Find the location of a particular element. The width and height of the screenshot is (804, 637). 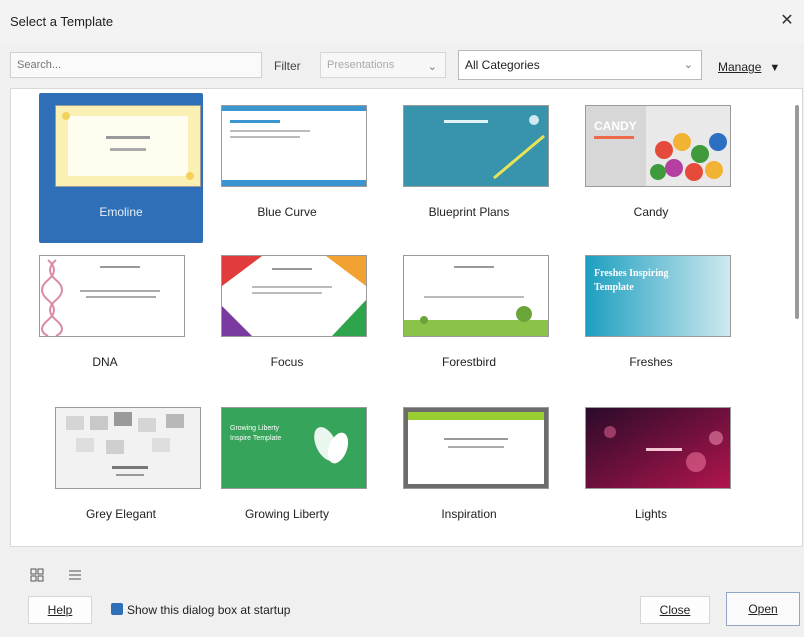

title-bar: Select a Template ✕ is located at coordinates (402, 22).